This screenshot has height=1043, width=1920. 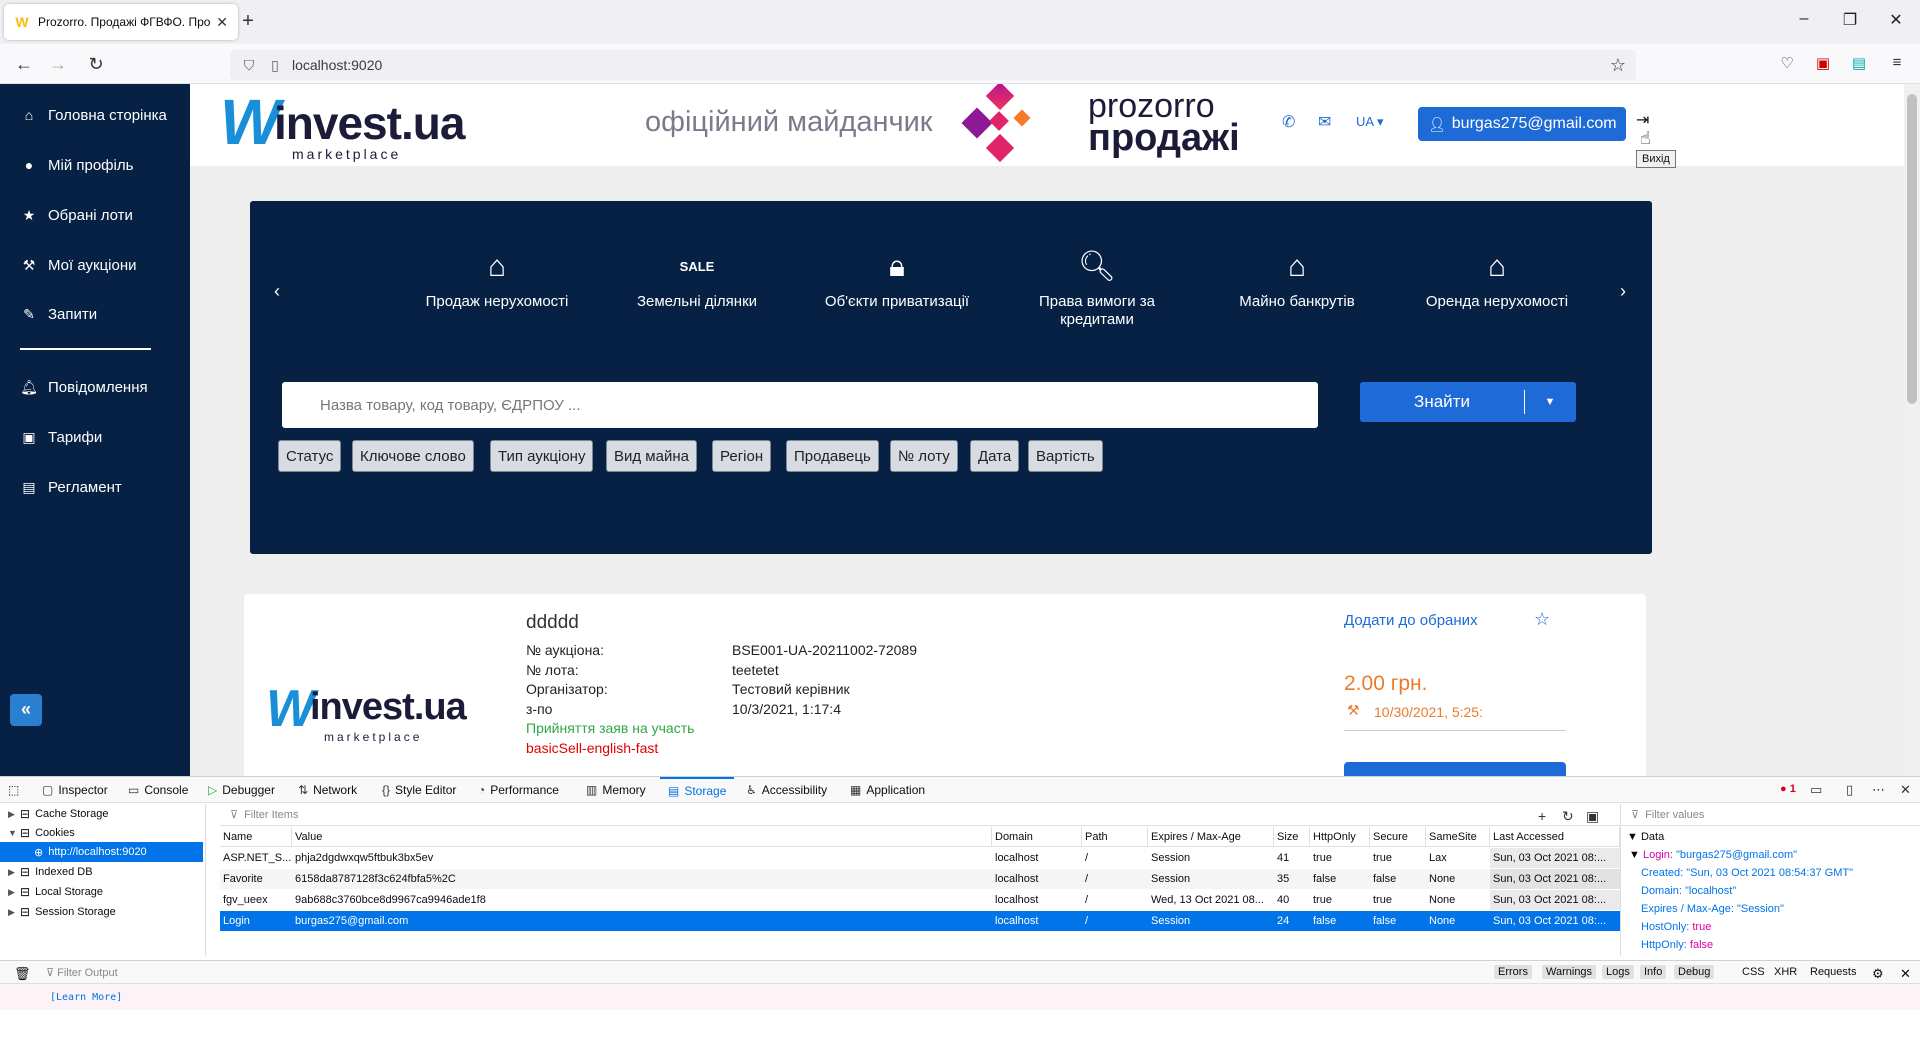 I want to click on url-bar: ⛉ ▯ localhost:9020 ☆, so click(x=933, y=65).